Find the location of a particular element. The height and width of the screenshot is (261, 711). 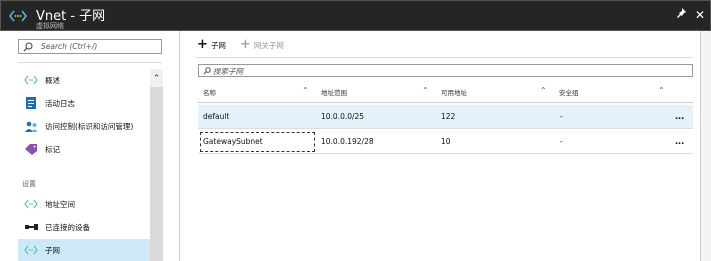

filter-placeholder: 搜索子网 is located at coordinates (228, 71).